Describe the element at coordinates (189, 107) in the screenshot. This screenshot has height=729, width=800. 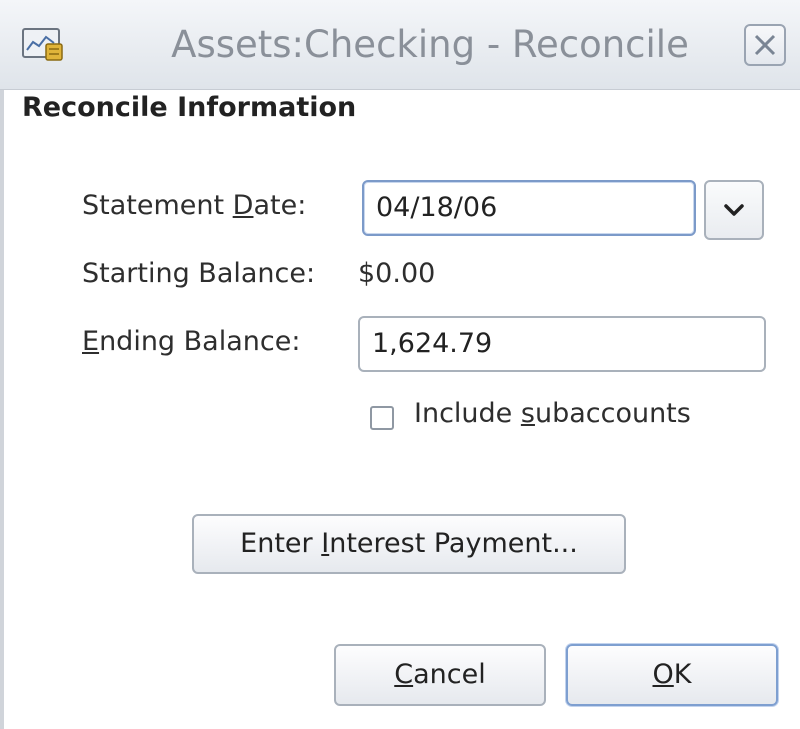
I see `section-title: Reconcile Information` at that location.